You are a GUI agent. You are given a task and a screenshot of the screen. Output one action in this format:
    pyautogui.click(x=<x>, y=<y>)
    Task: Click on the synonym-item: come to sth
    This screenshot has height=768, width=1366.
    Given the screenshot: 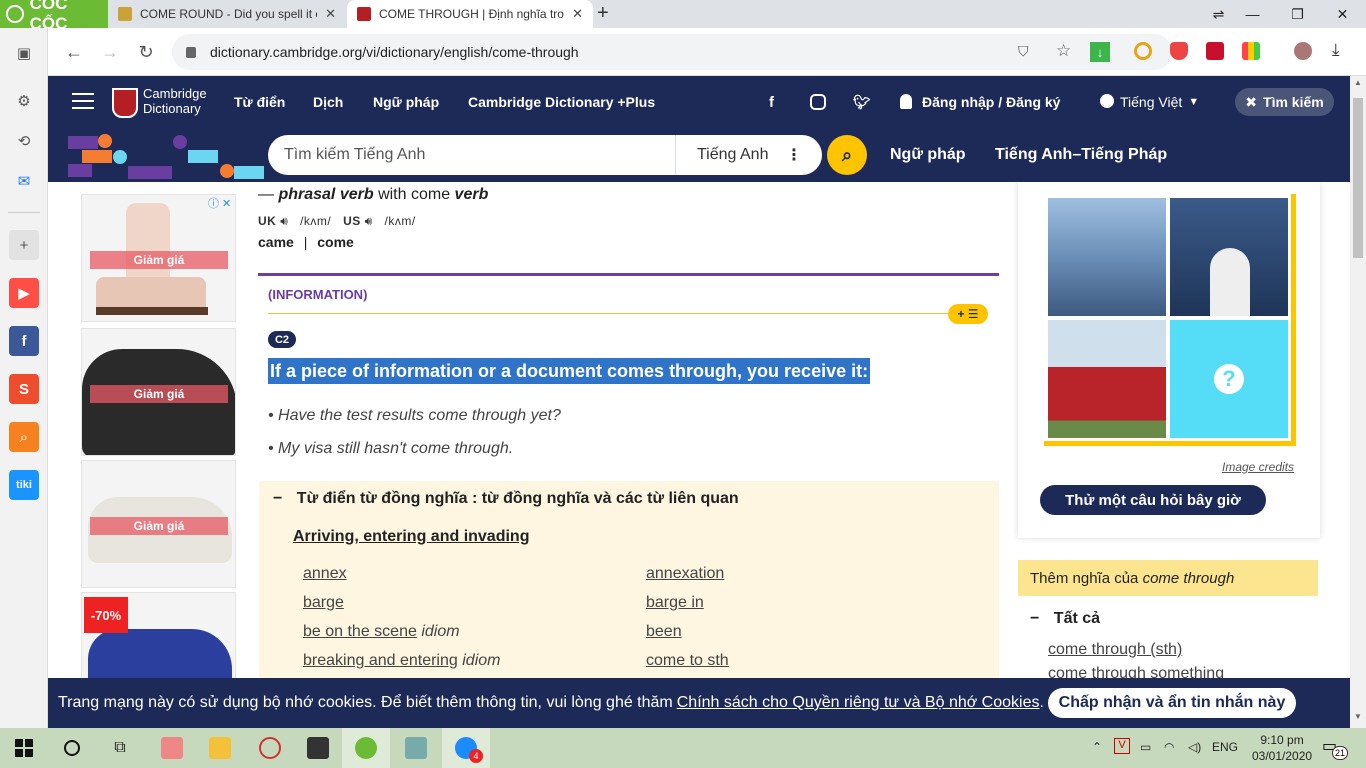 What is the action you would take?
    pyautogui.click(x=687, y=660)
    